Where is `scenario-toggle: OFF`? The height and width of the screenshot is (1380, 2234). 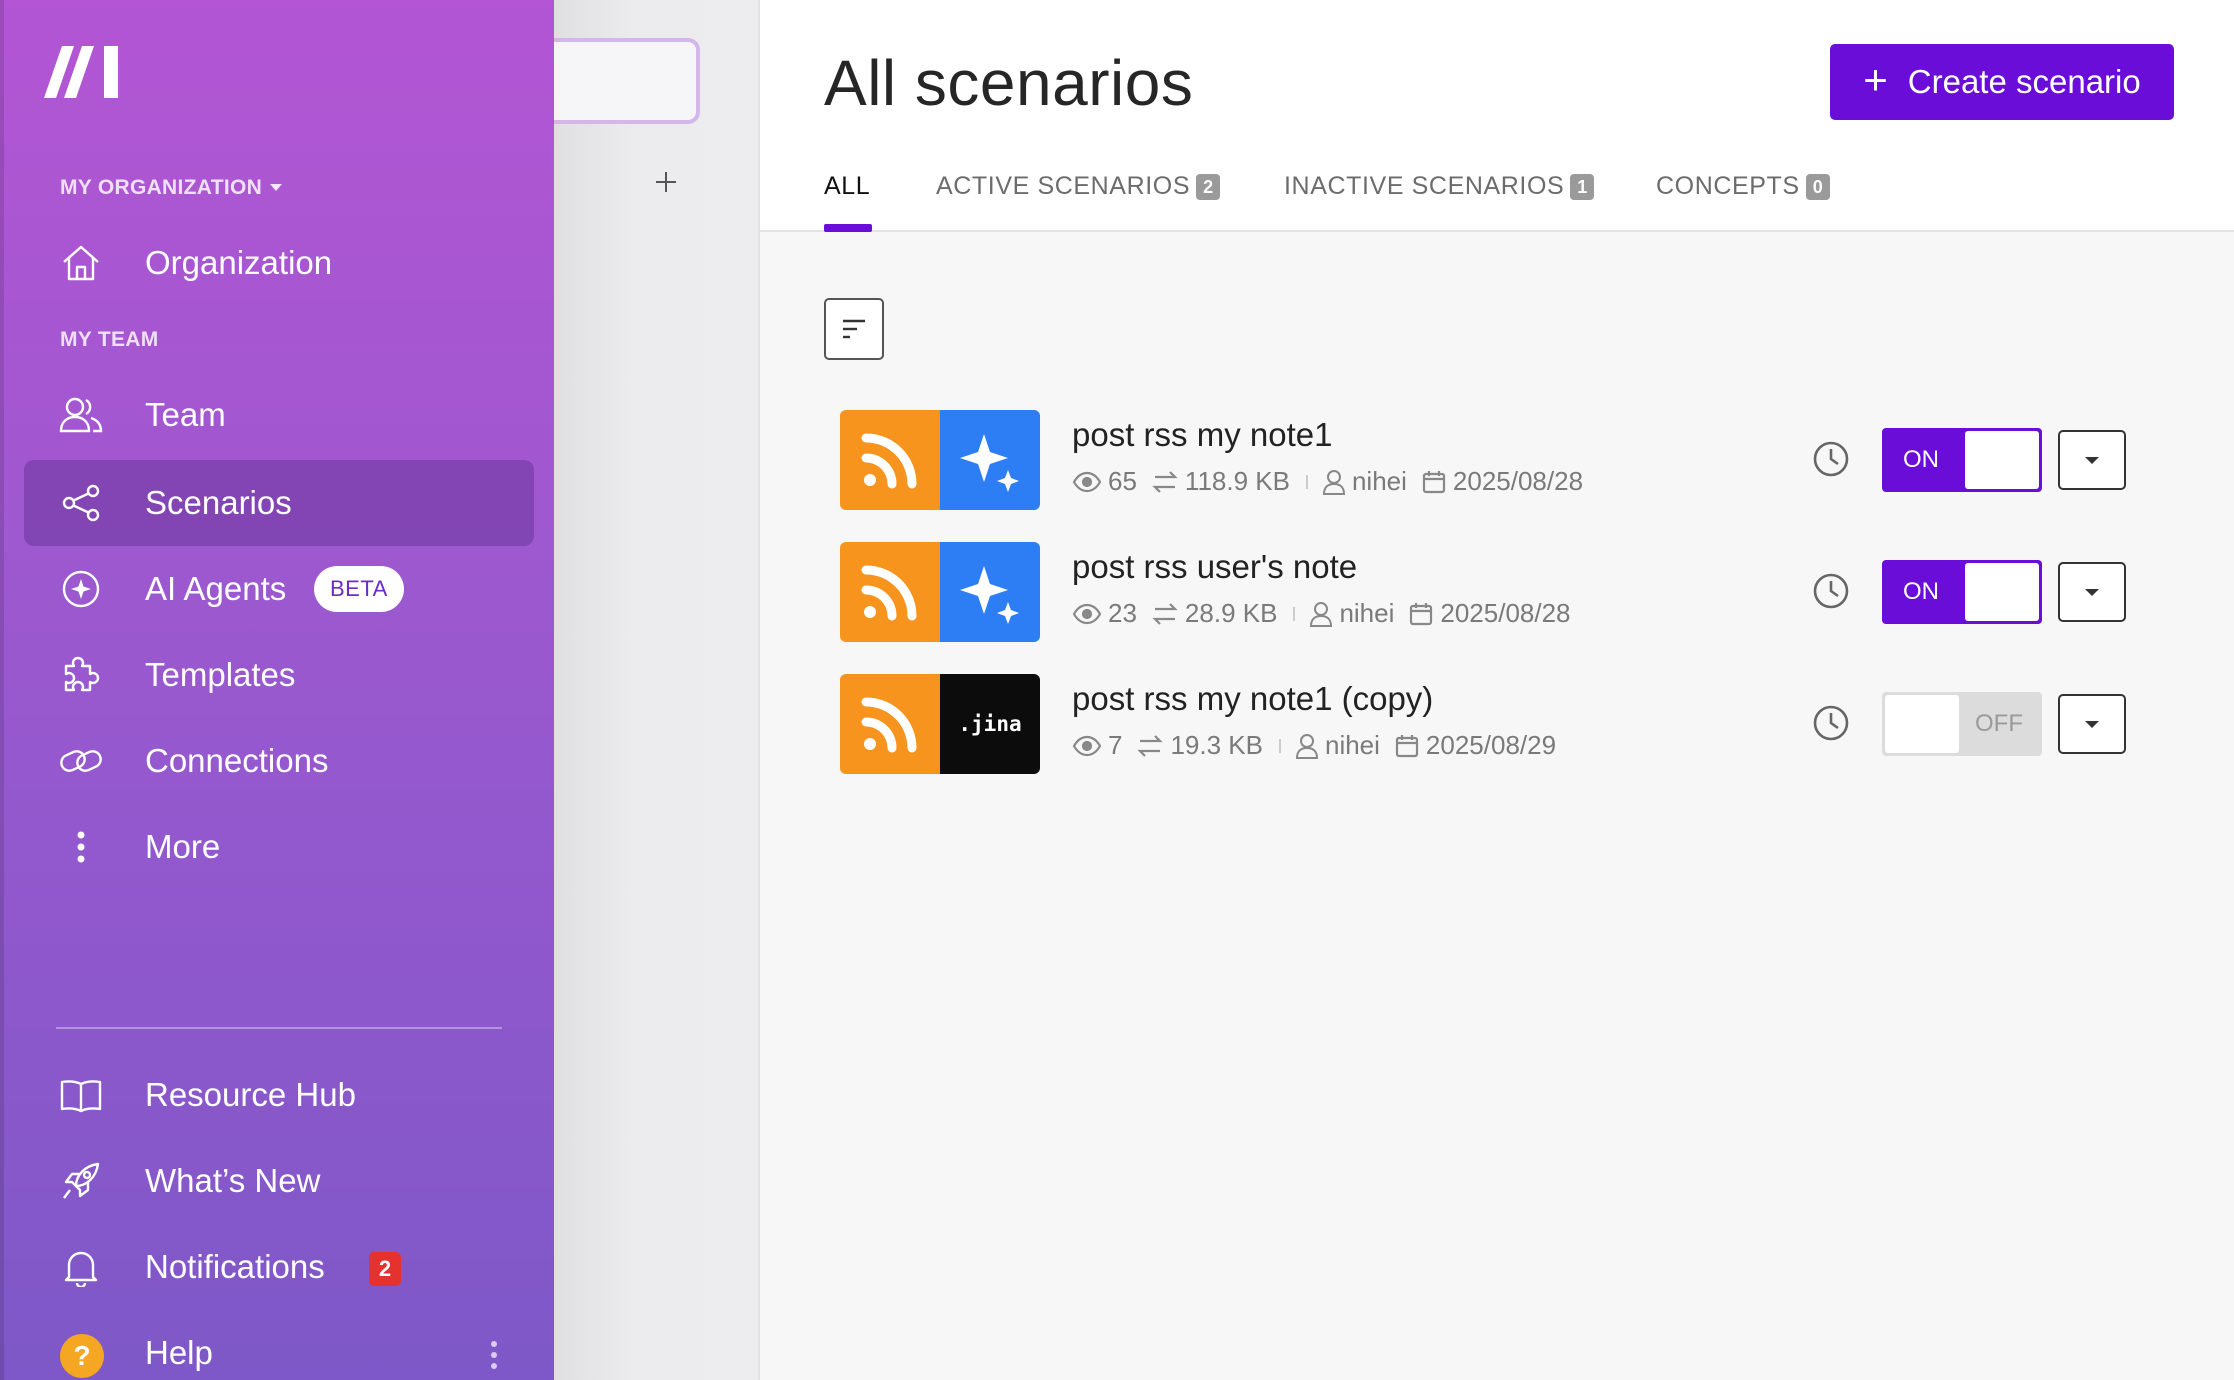 scenario-toggle: OFF is located at coordinates (1962, 724).